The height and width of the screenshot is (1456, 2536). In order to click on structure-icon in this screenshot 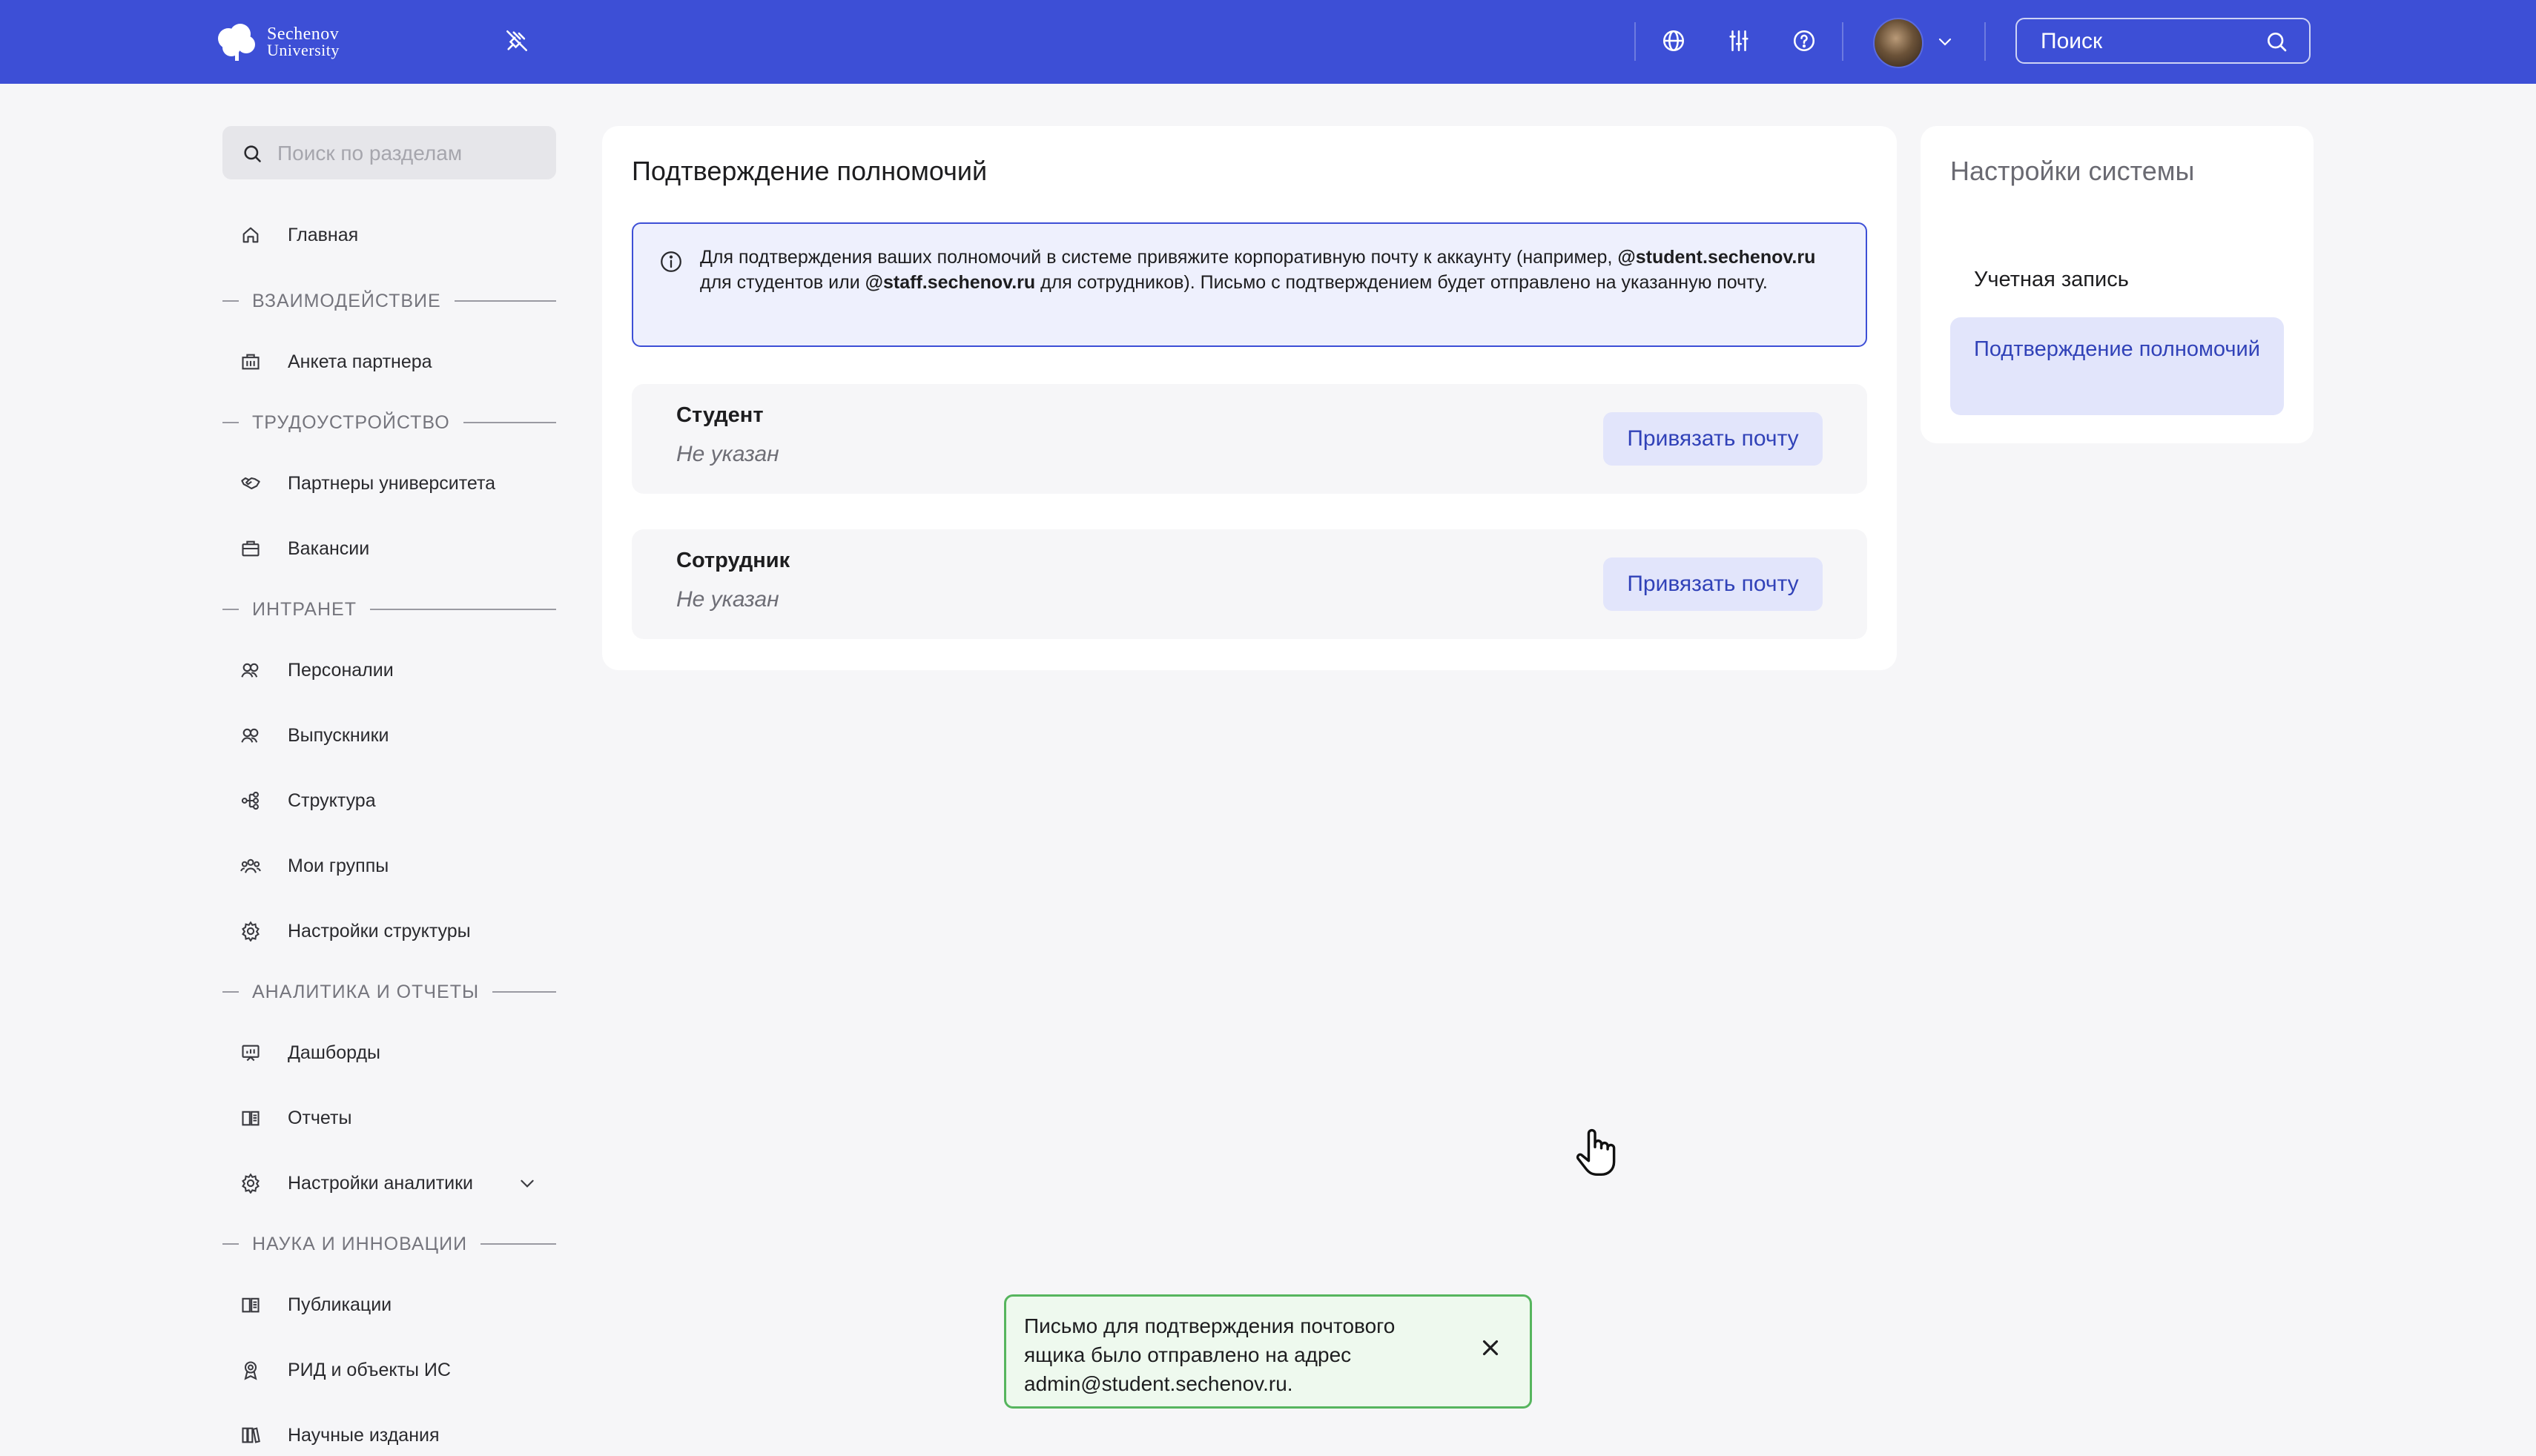, I will do `click(251, 801)`.